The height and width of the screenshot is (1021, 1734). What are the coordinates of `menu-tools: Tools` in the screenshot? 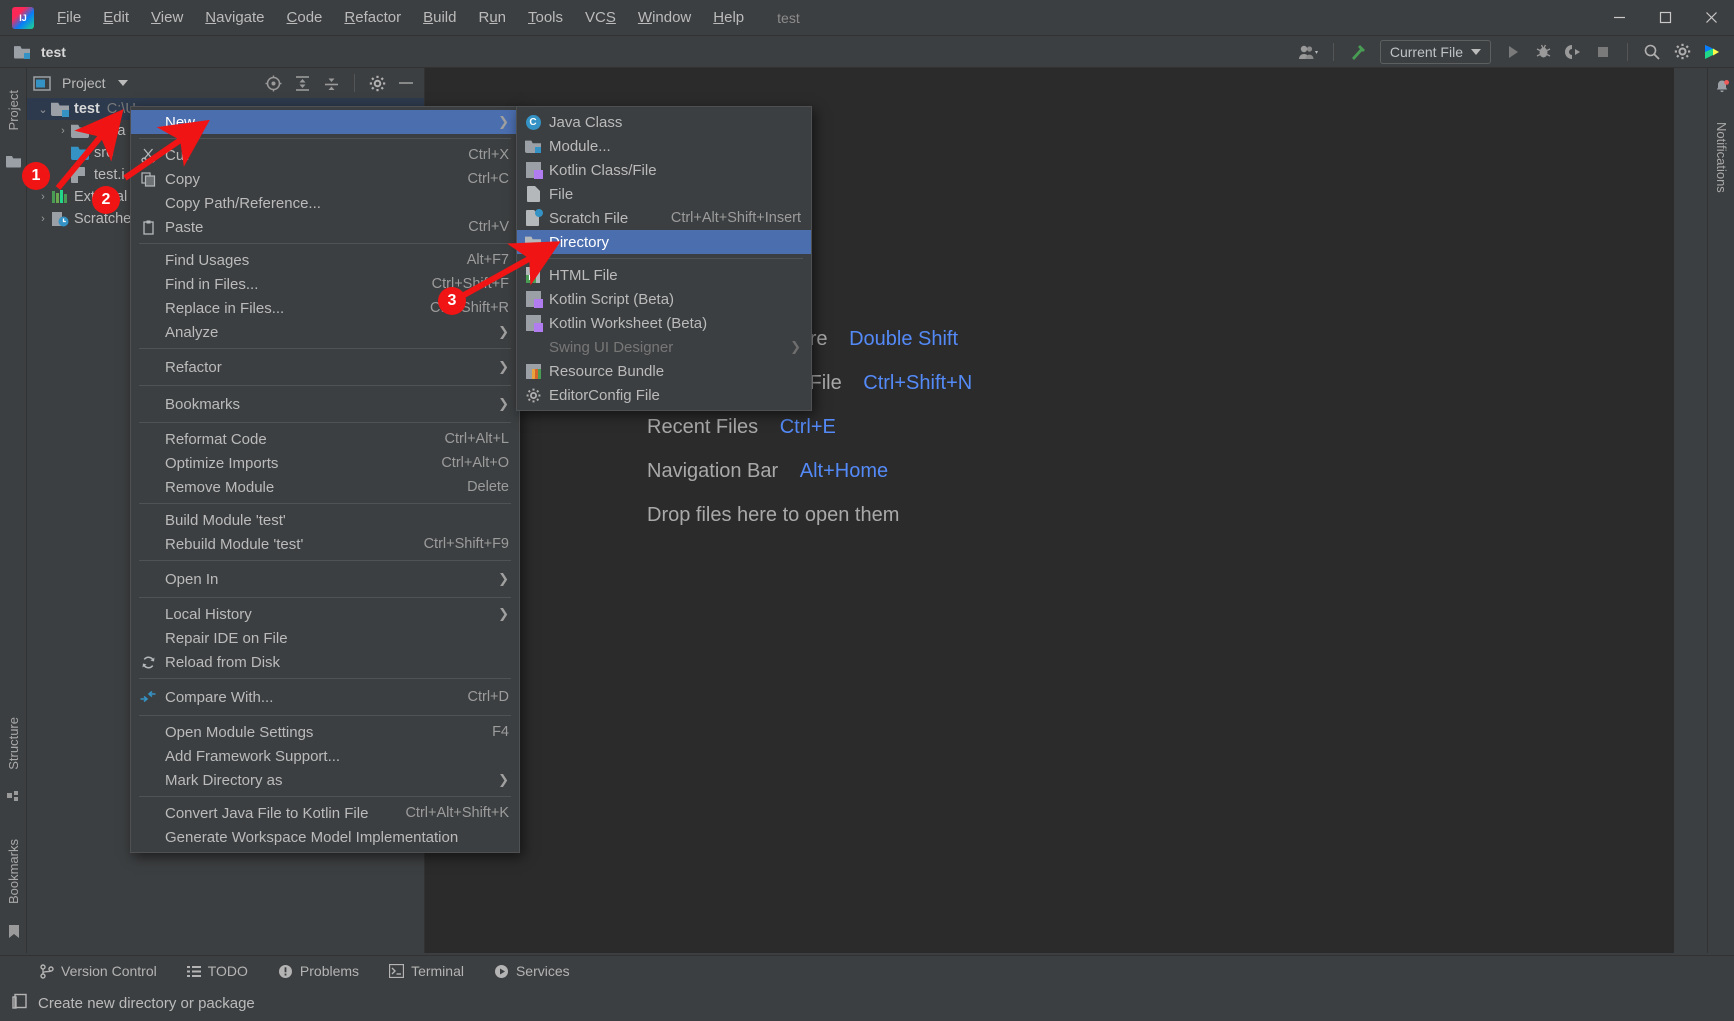 It's located at (545, 17).